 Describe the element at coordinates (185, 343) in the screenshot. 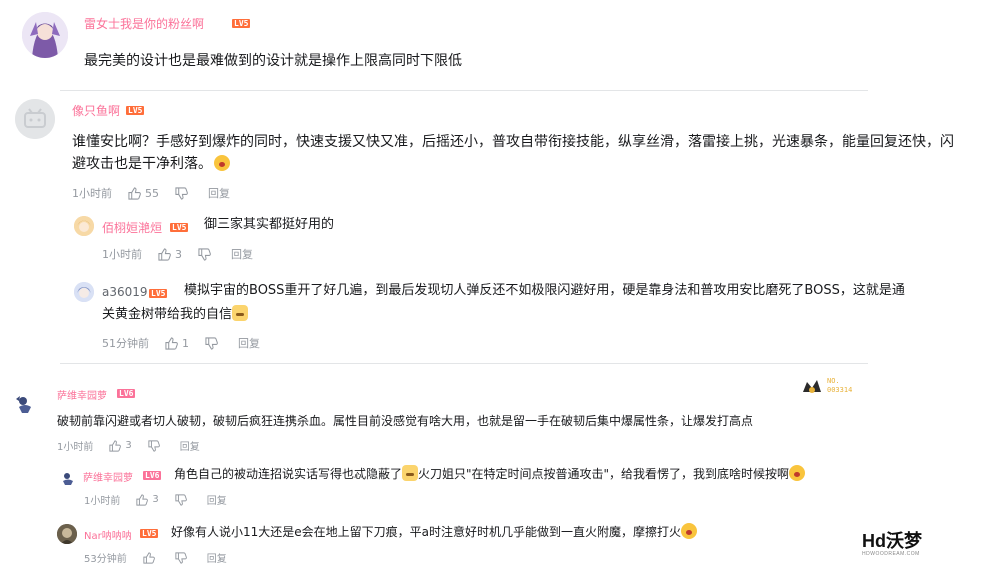

I see `like-count: 1` at that location.